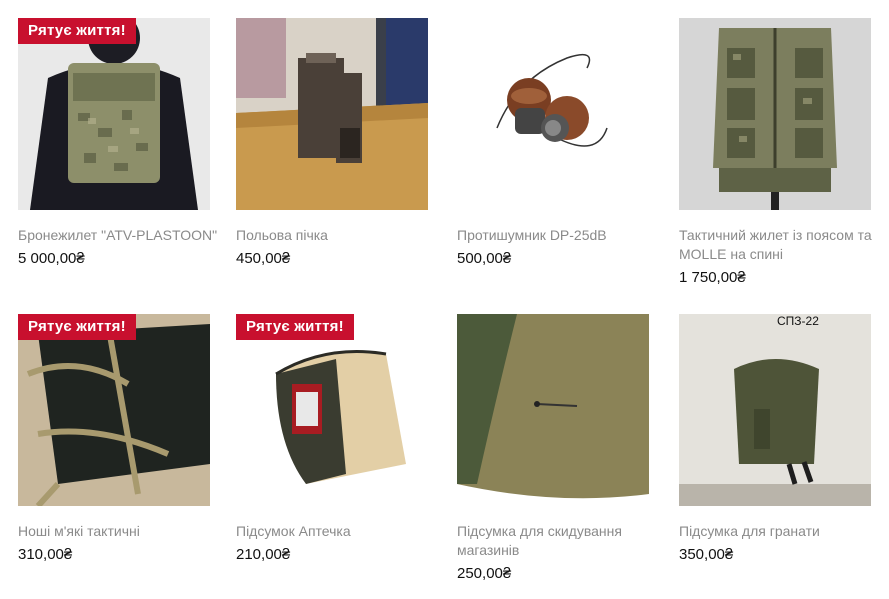  Describe the element at coordinates (706, 554) in the screenshot. I see `product-price: 350,00₴` at that location.